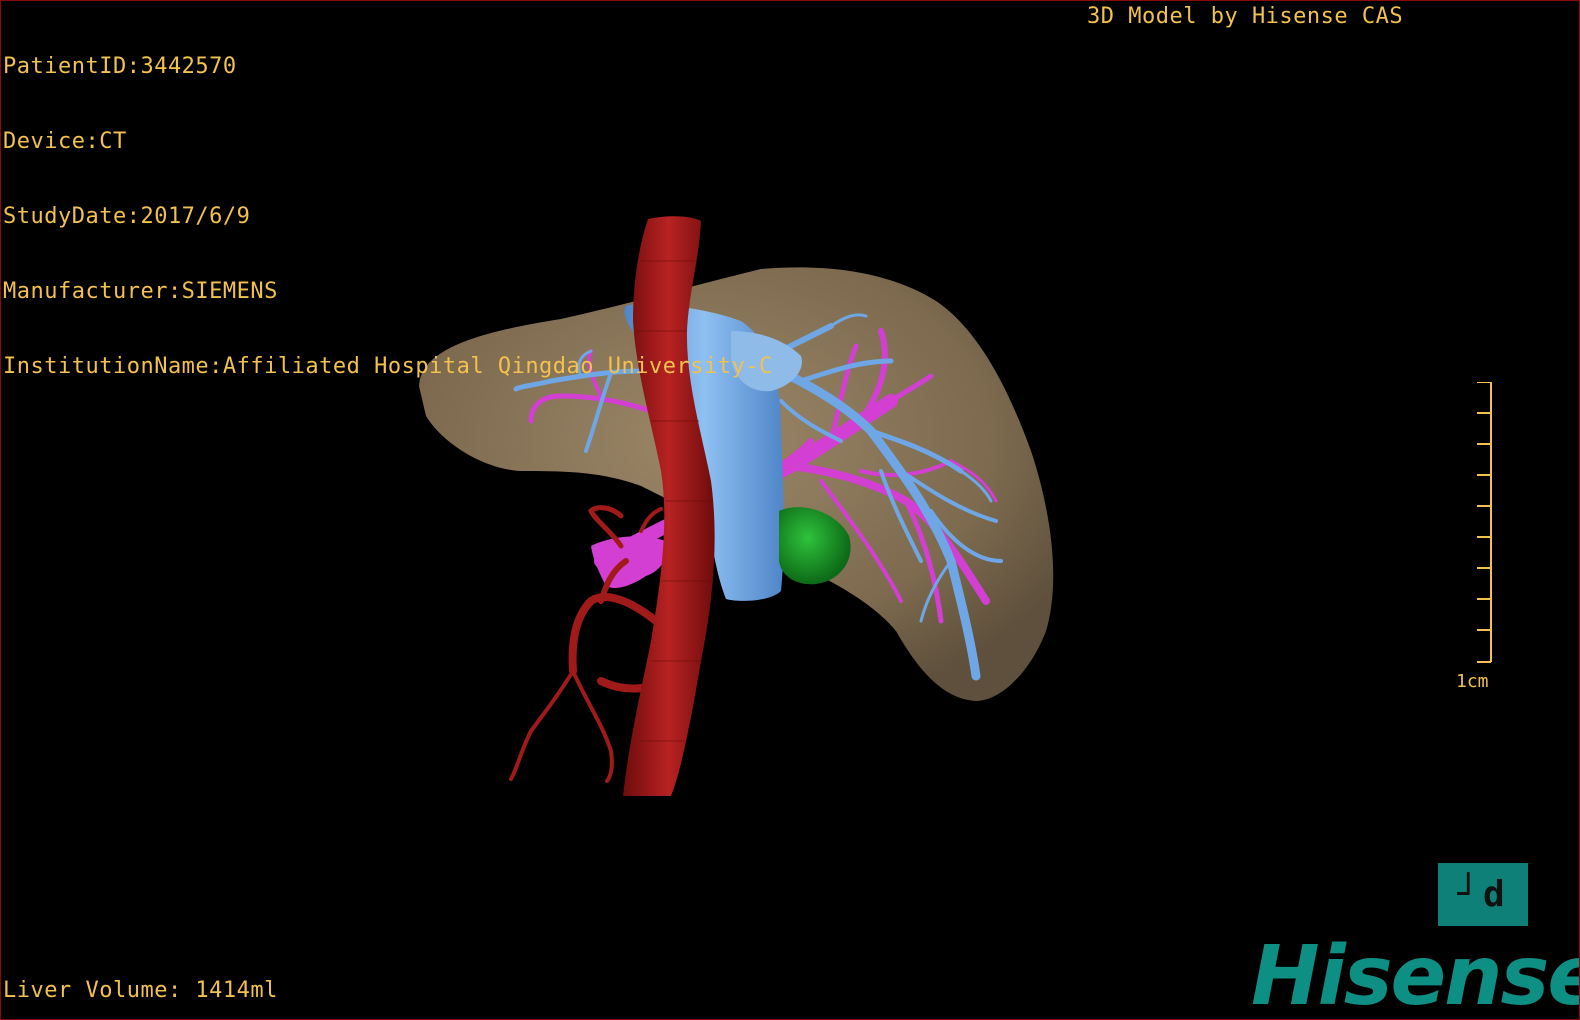 The image size is (1580, 1020). What do you see at coordinates (140, 291) in the screenshot?
I see `manufacturer: Manufacturer:SIEMENS` at bounding box center [140, 291].